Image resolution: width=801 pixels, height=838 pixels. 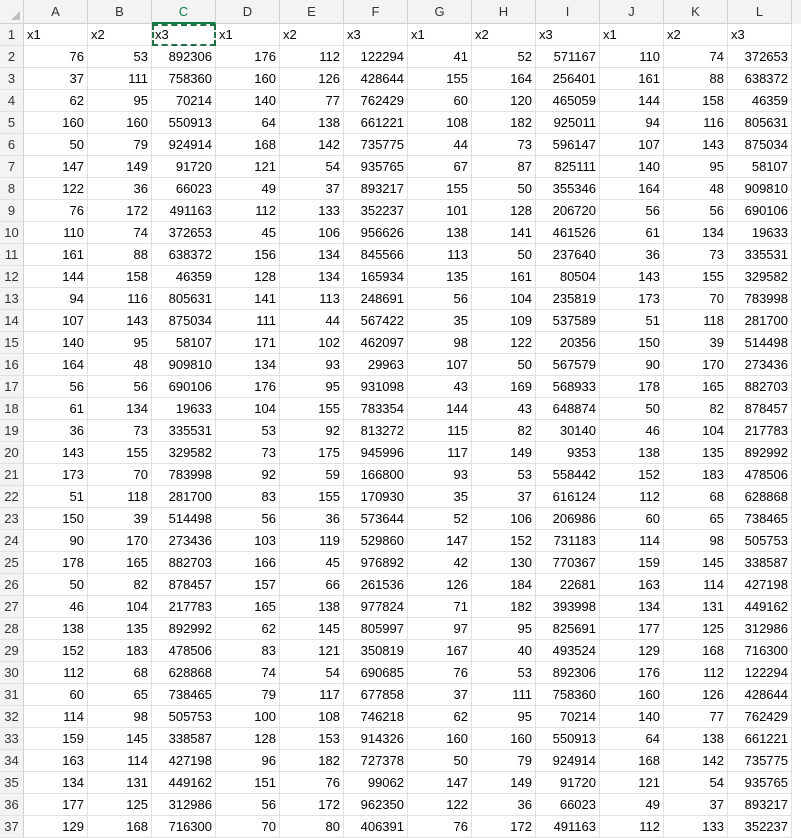 I want to click on cell-k10: 134, so click(x=696, y=233).